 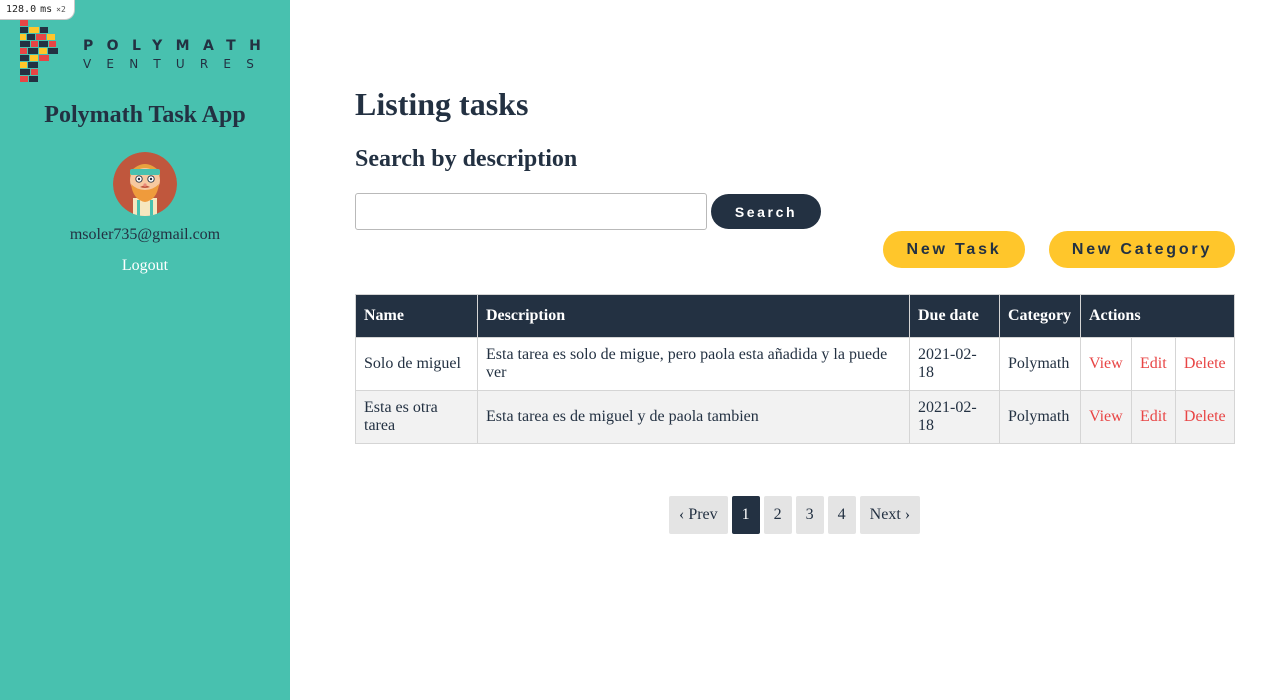 I want to click on pagination-page-3: 3, so click(x=809, y=515).